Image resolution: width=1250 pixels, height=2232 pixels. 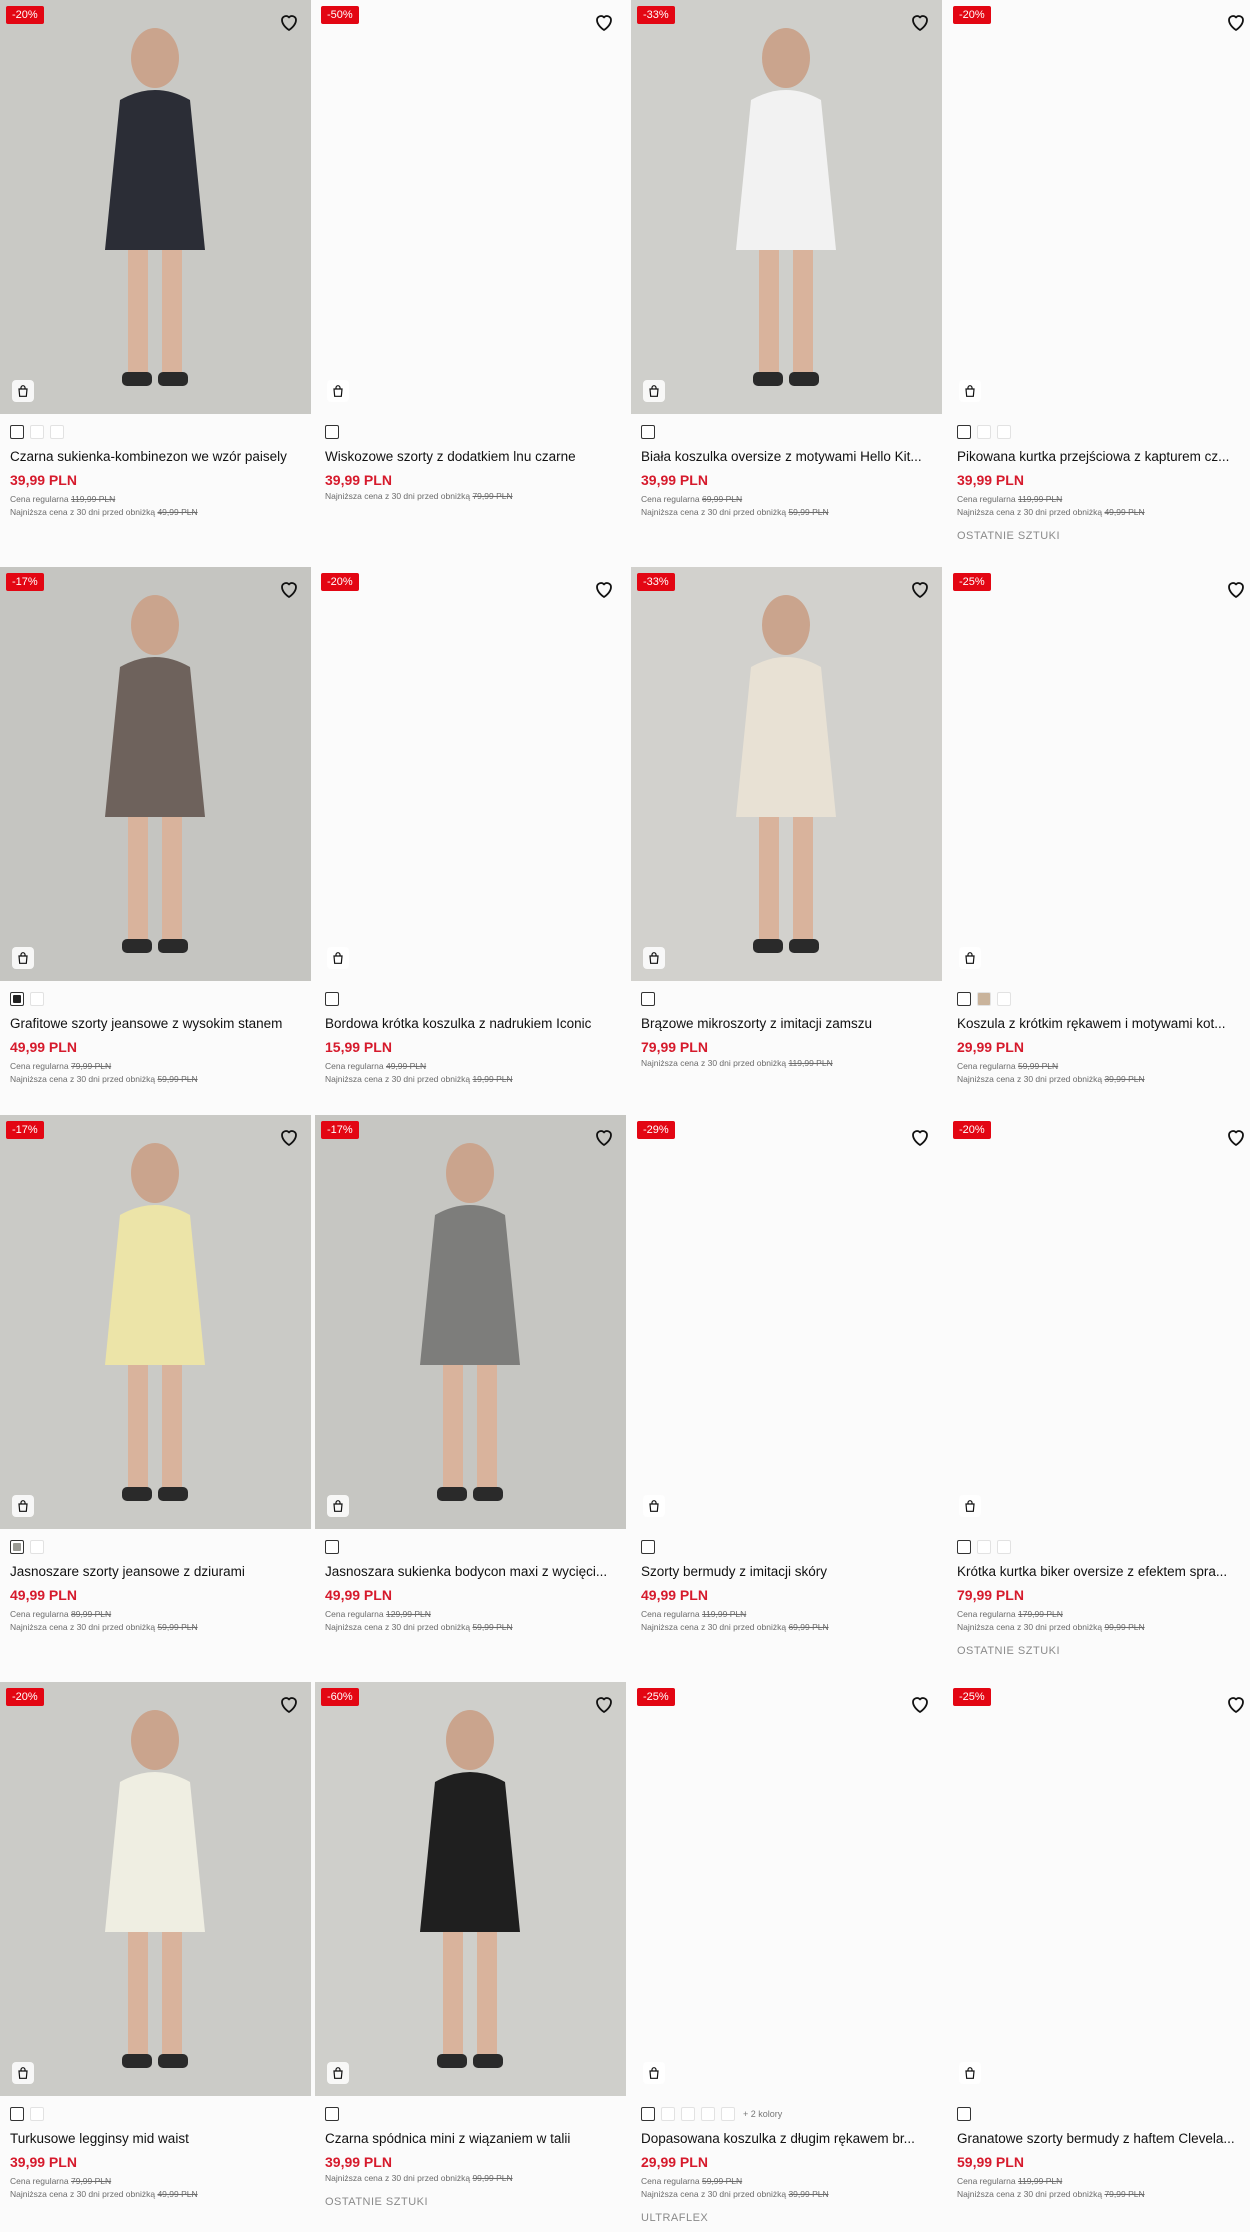 I want to click on product-image: -50%, so click(x=470, y=207).